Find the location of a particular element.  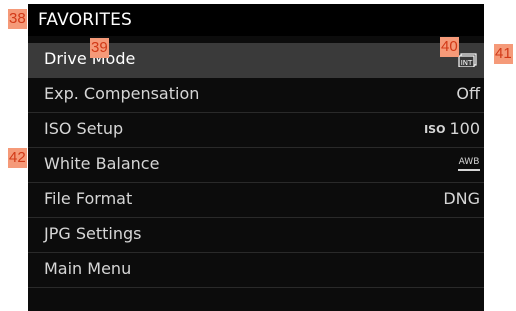

menu-item-file-format: File Format DNG is located at coordinates (256, 200).